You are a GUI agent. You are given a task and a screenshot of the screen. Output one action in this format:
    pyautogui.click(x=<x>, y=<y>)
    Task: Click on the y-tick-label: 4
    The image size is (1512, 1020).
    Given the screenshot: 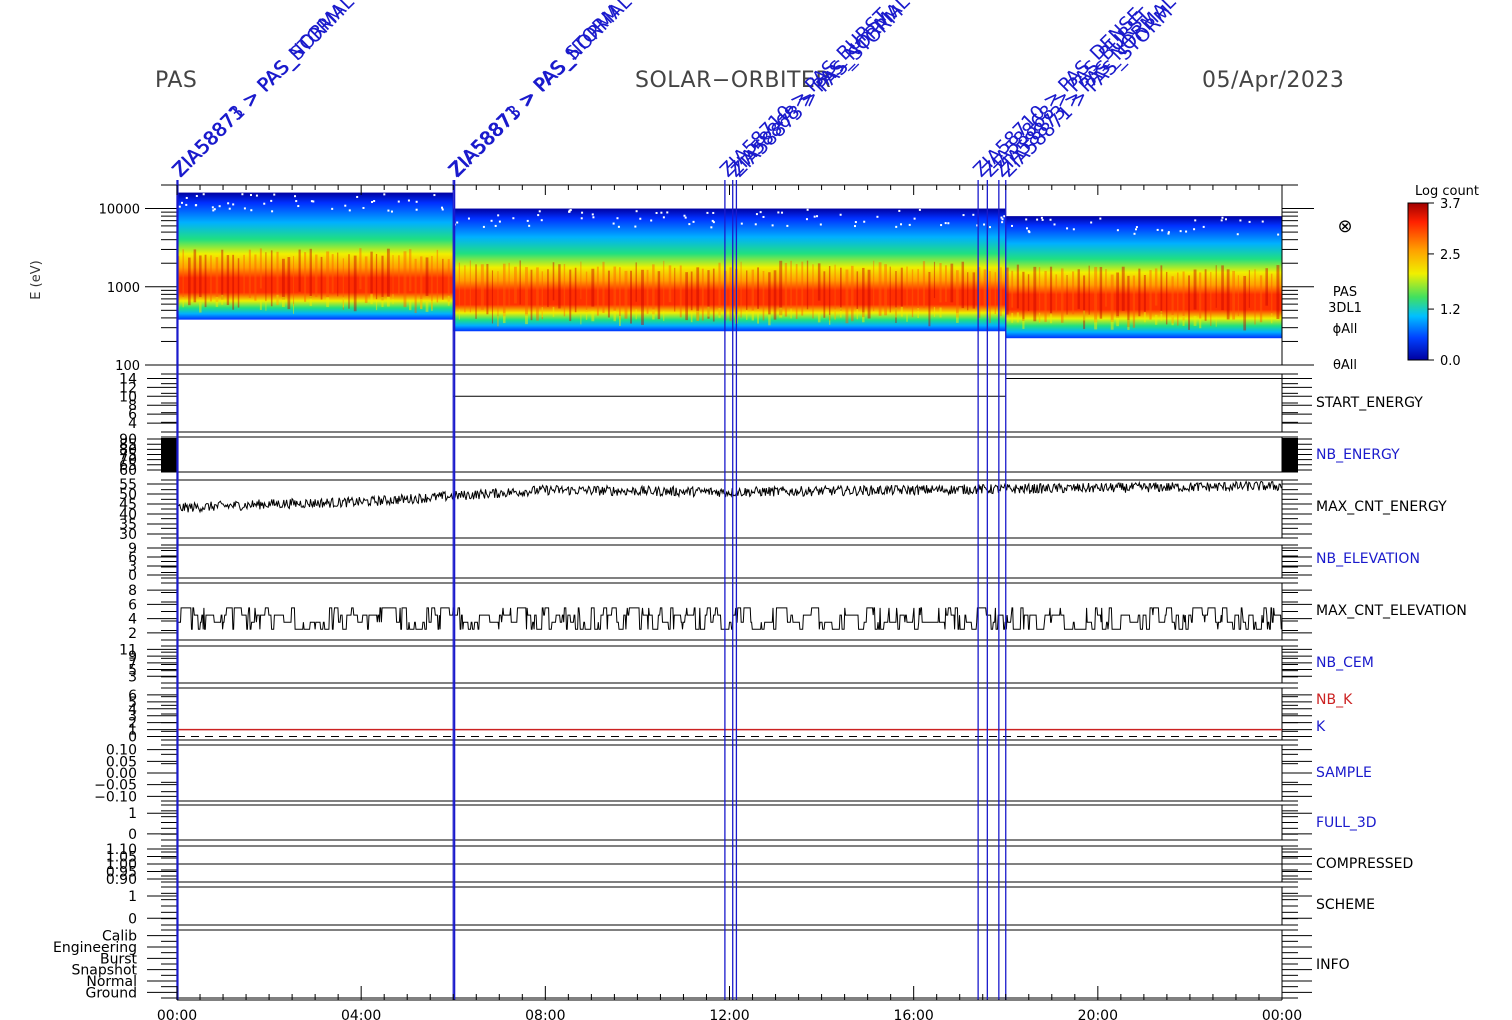 What is the action you would take?
    pyautogui.click(x=132, y=424)
    